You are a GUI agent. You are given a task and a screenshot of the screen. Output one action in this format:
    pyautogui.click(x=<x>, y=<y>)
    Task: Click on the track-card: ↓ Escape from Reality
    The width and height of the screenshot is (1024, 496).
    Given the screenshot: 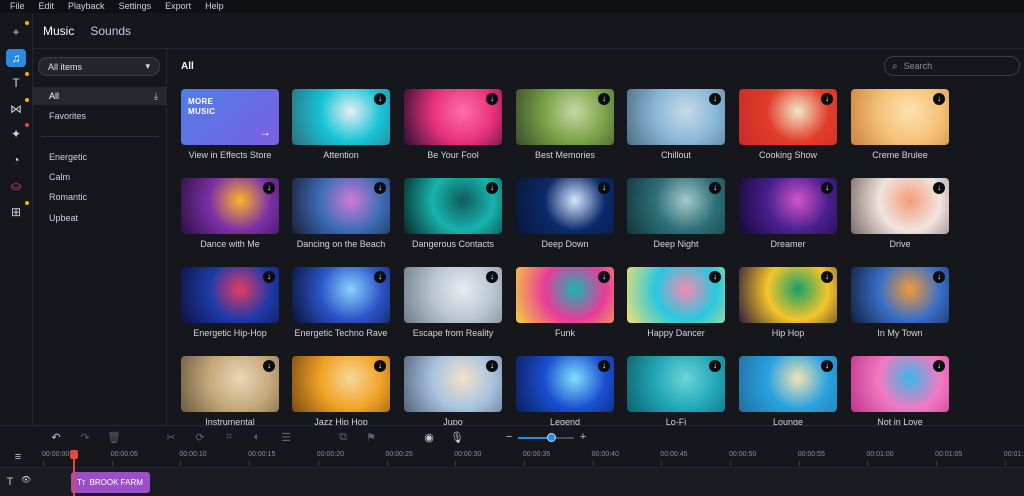 What is the action you would take?
    pyautogui.click(x=453, y=303)
    